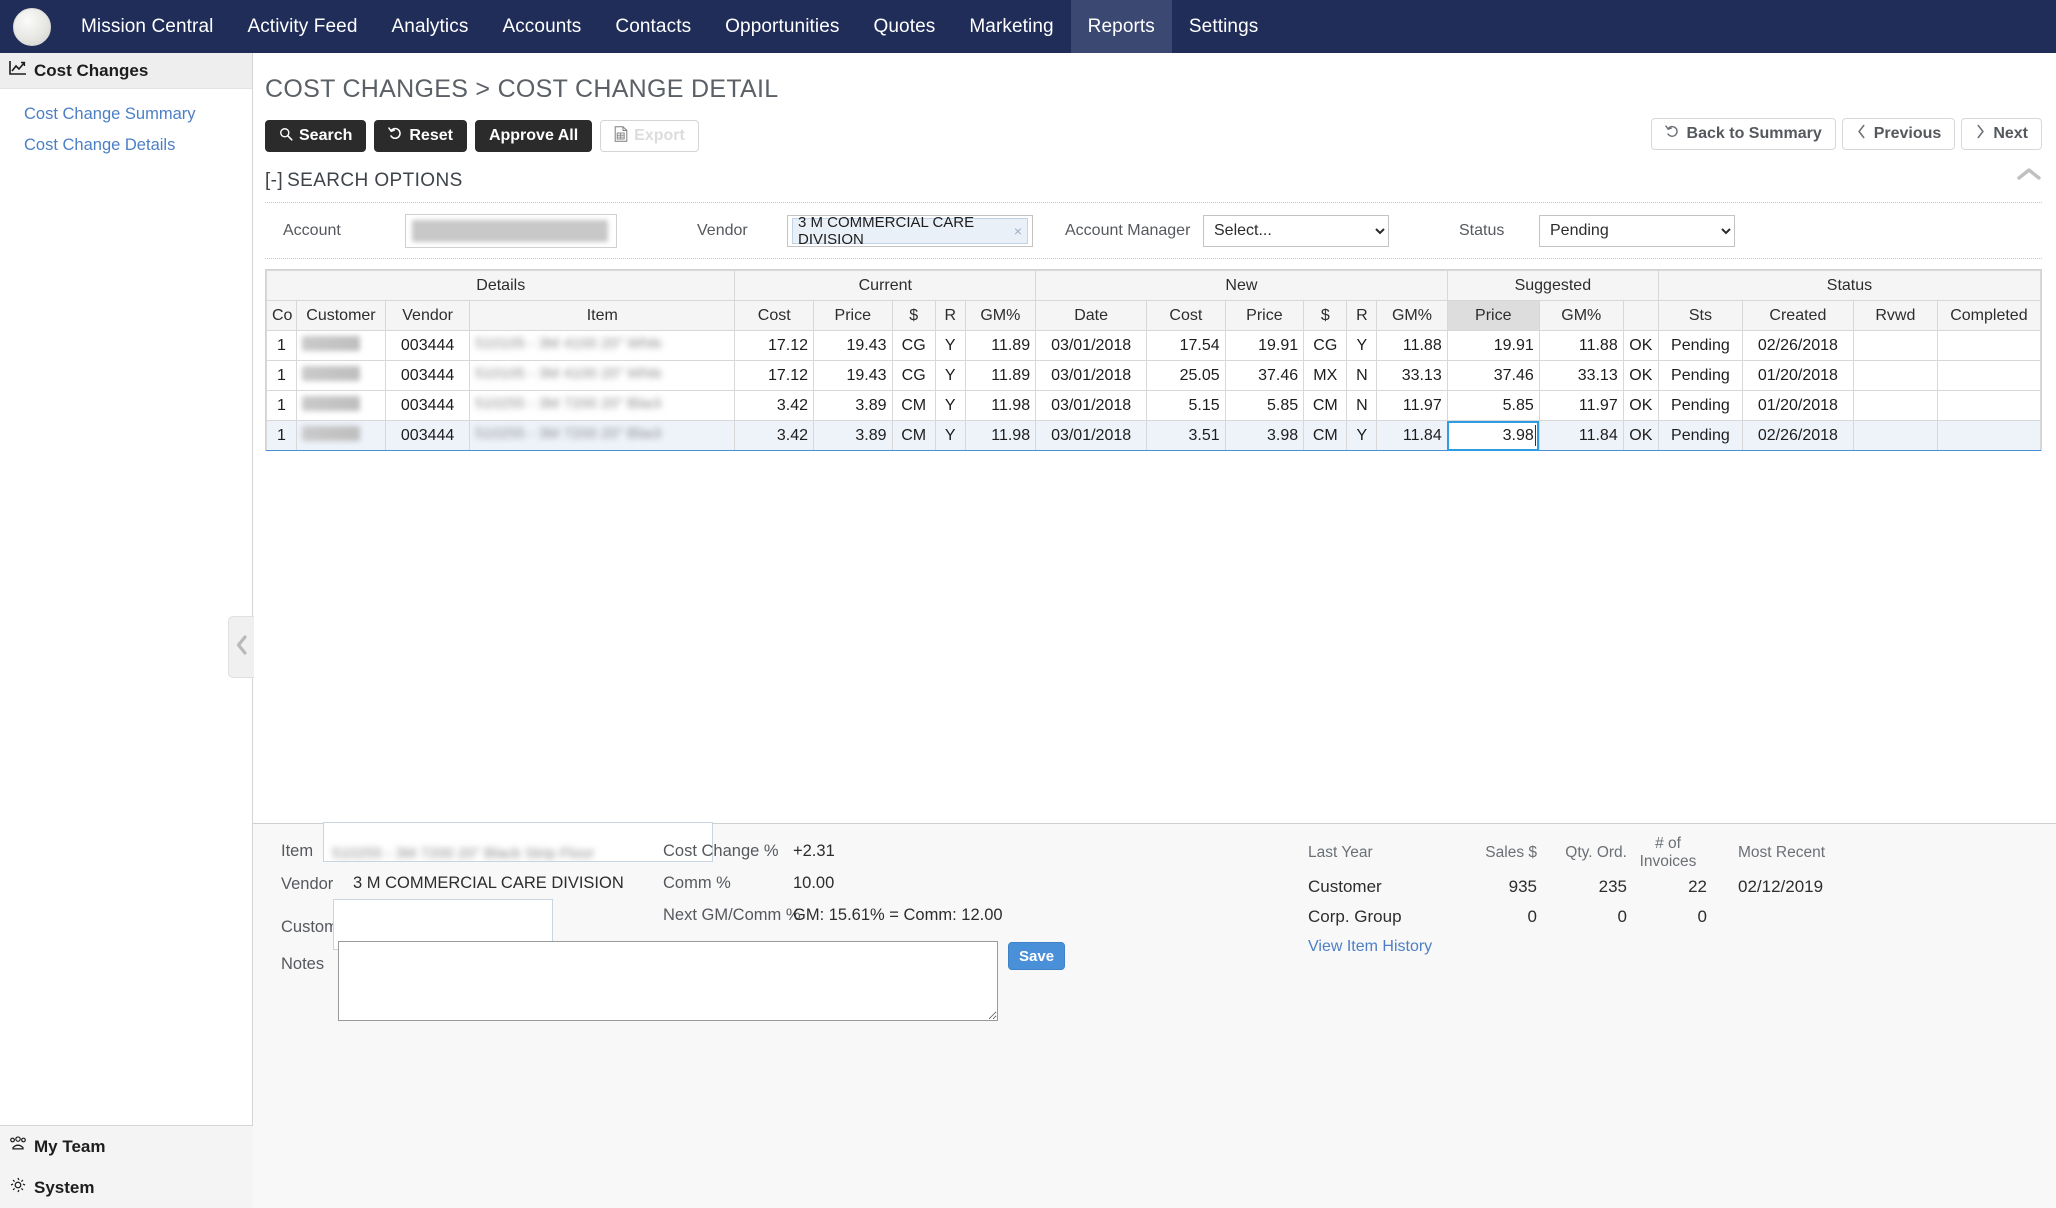  What do you see at coordinates (1412, 405) in the screenshot?
I see `cell-new-gm: 11.97` at bounding box center [1412, 405].